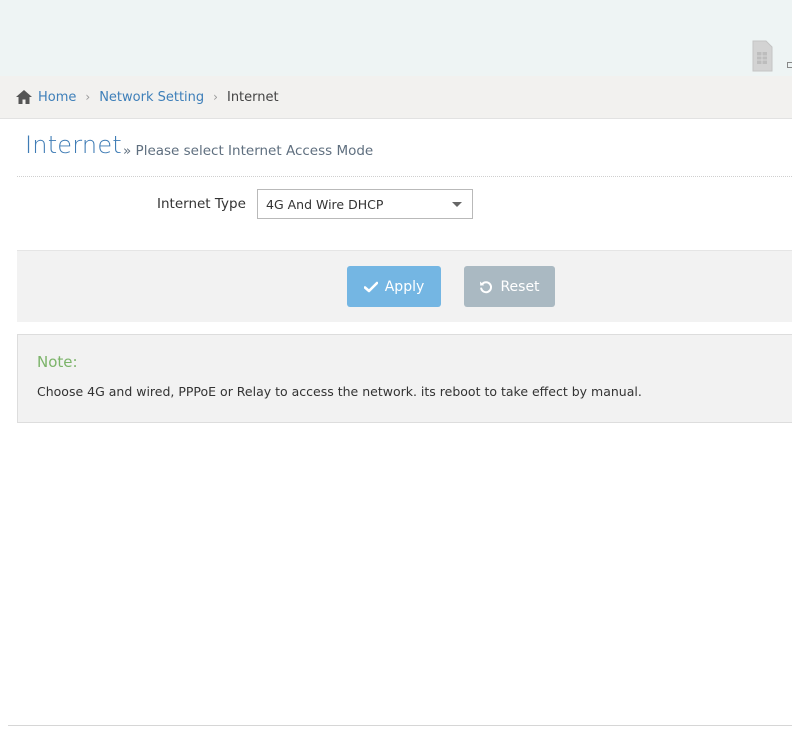 This screenshot has height=729, width=792. I want to click on breadcrumb-home: Home, so click(57, 97).